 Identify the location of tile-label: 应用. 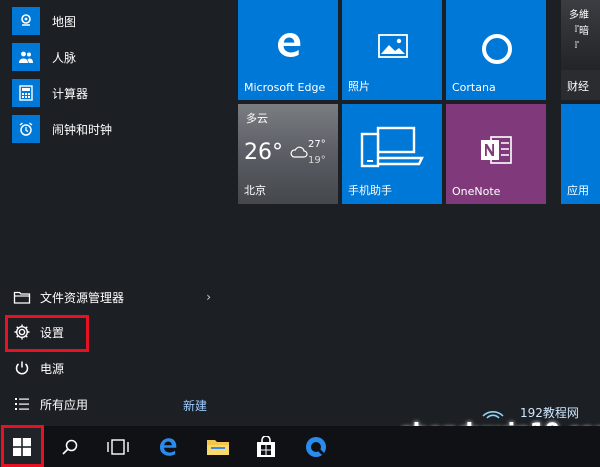
(578, 190).